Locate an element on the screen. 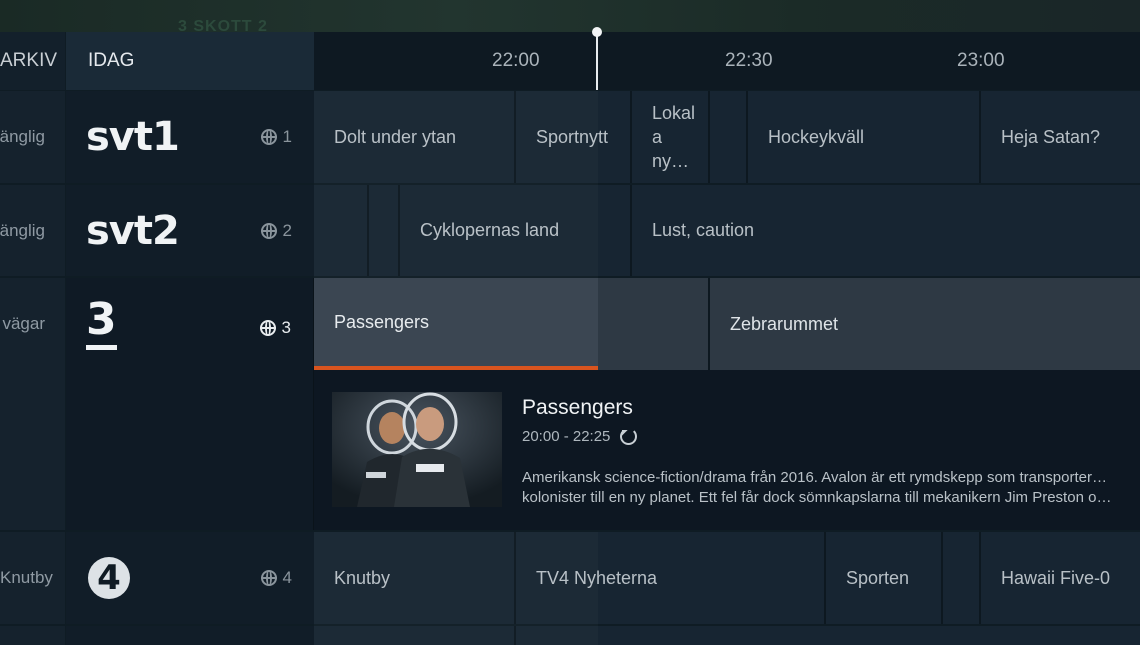 Image resolution: width=1140 pixels, height=645 pixels. program-heja-satan: Heja Satan? is located at coordinates (1060, 137).